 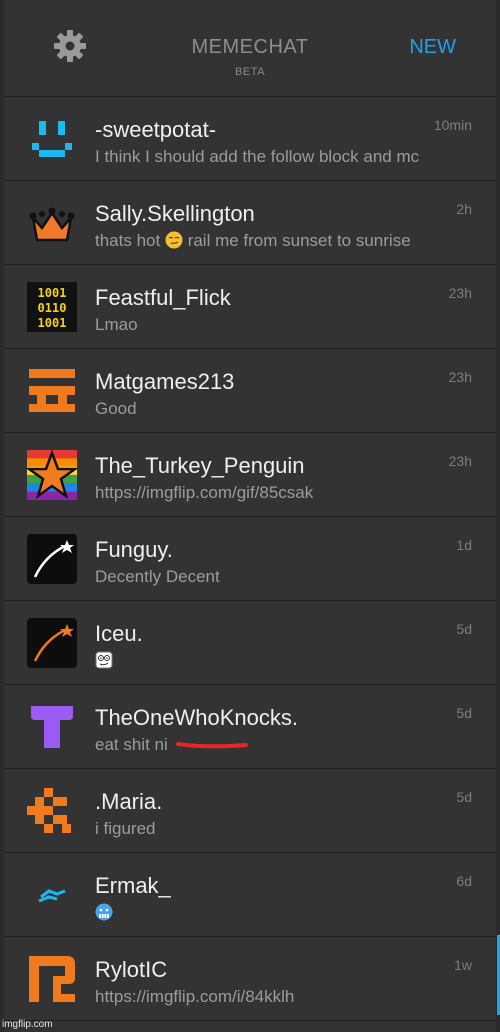 What do you see at coordinates (52, 139) in the screenshot?
I see `blue-smiley-icon` at bounding box center [52, 139].